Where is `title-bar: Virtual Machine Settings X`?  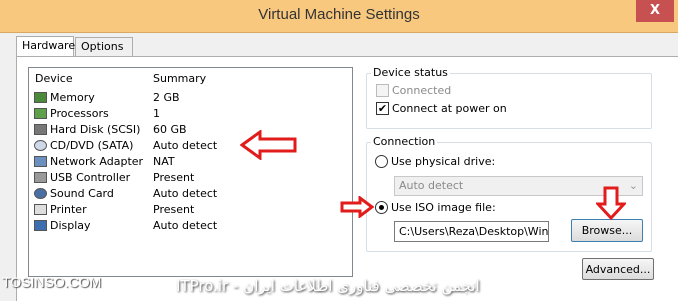
title-bar: Virtual Machine Settings X is located at coordinates (339, 16).